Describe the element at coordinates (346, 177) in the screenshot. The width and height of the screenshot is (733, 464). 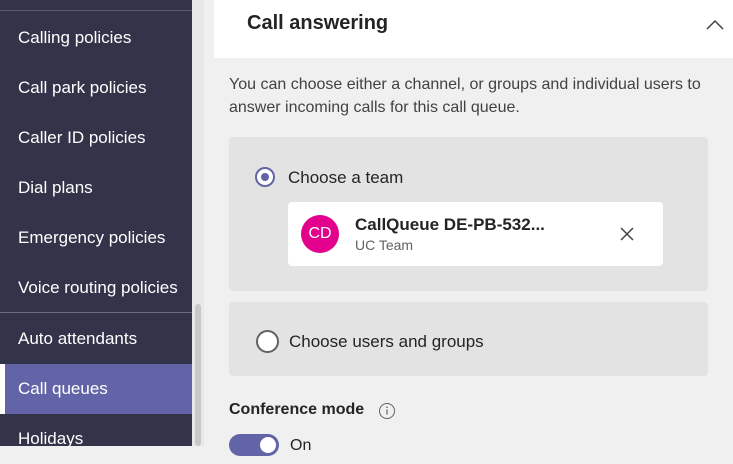
I see `choose-team-label: Choose a team` at that location.